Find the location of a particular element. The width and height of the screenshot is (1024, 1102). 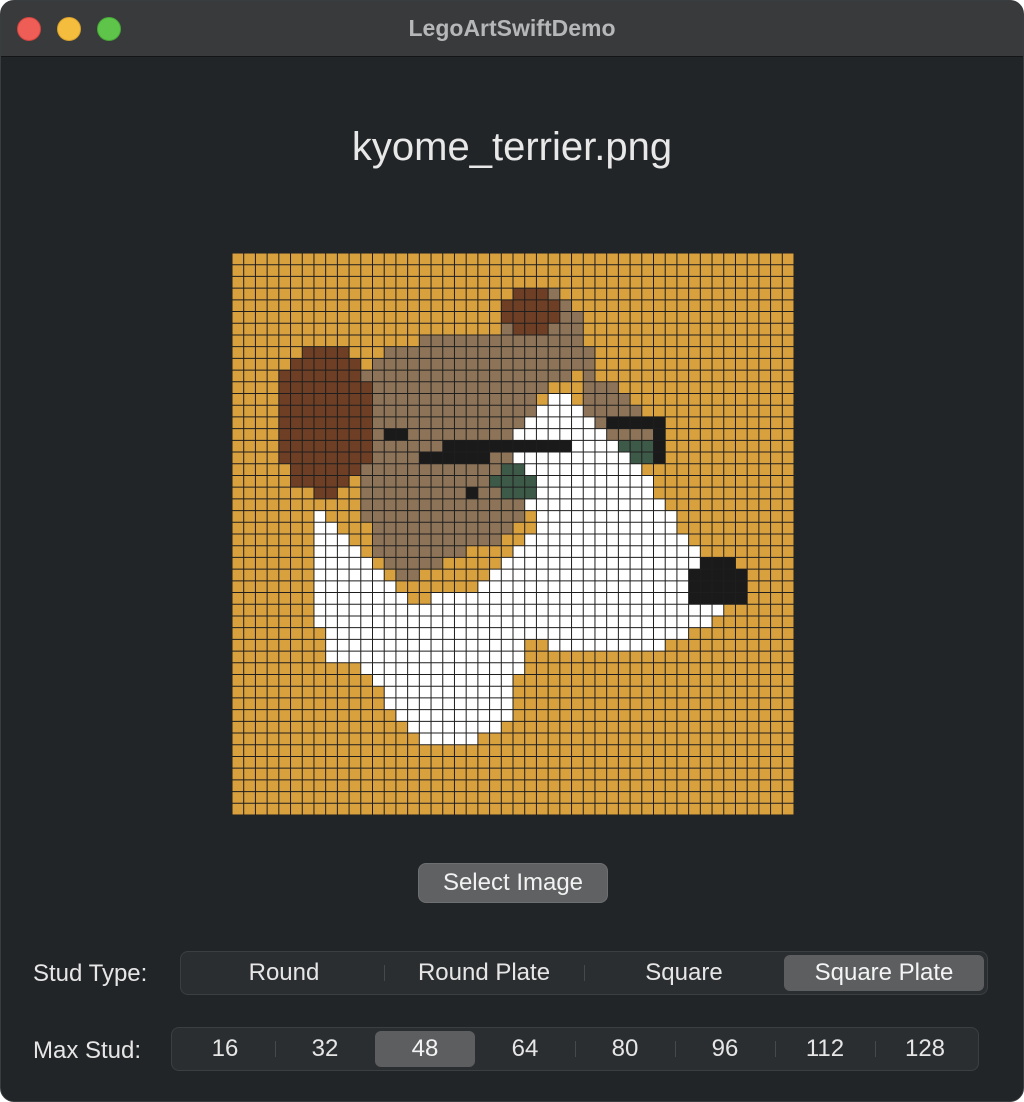

title-bar: LegoArtSwiftDemo is located at coordinates (512, 29).